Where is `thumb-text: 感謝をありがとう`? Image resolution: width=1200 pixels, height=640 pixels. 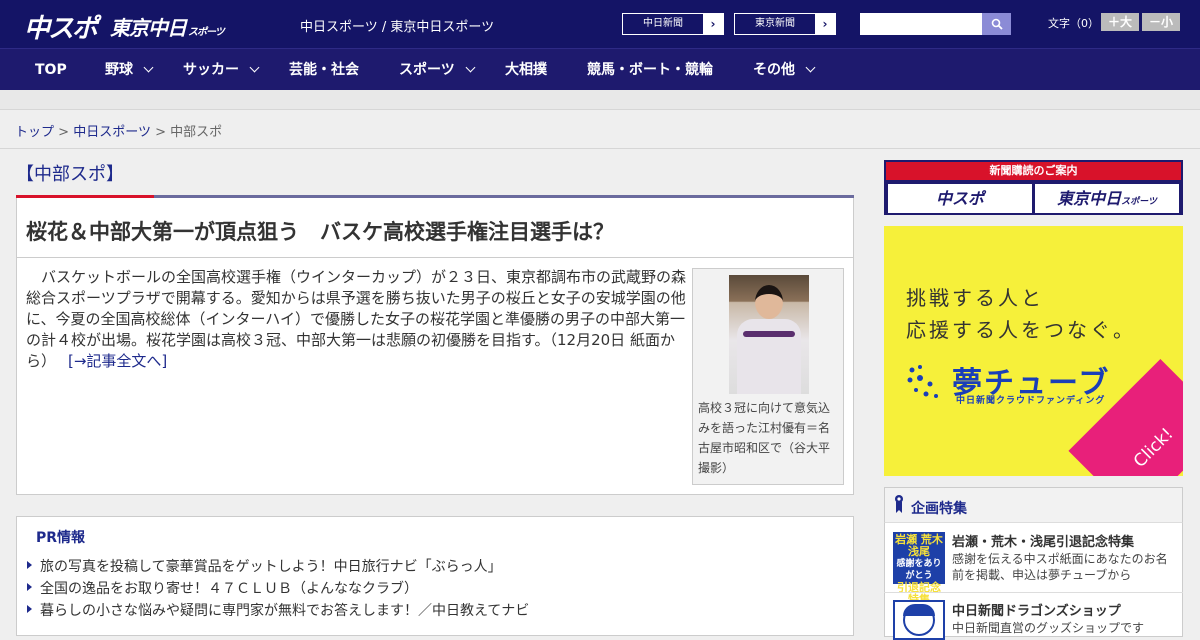 thumb-text: 感謝をありがとう is located at coordinates (919, 570).